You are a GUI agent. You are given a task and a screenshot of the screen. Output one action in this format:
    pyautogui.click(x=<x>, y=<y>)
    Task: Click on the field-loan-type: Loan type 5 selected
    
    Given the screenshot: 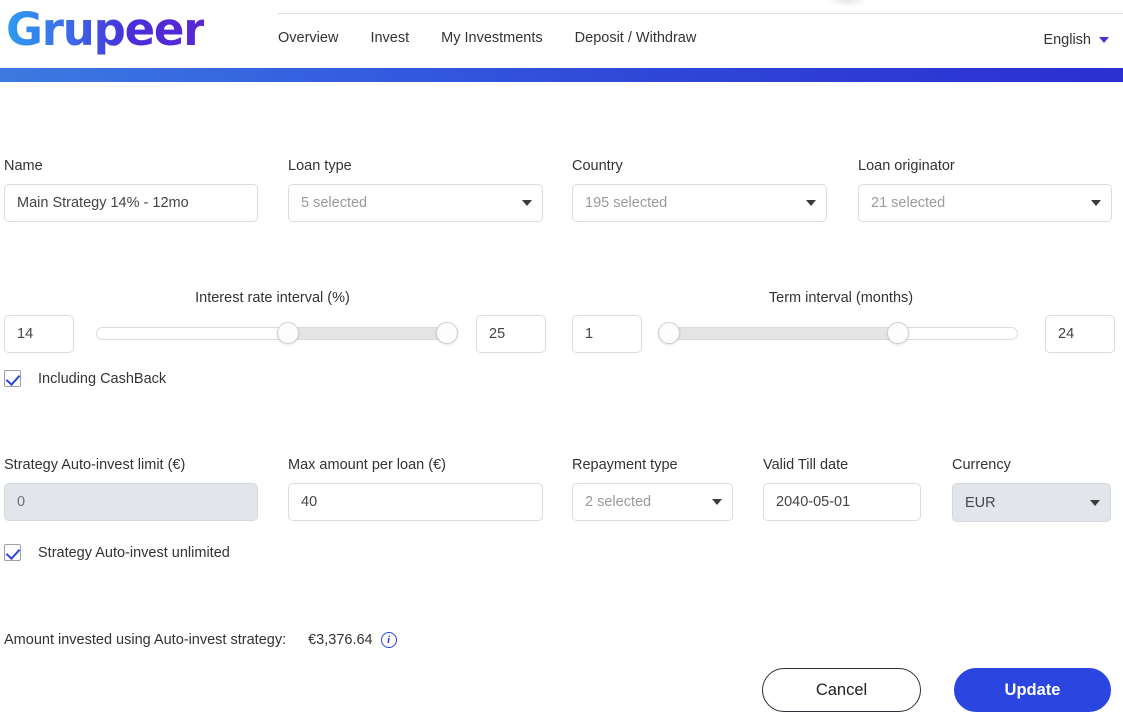 What is the action you would take?
    pyautogui.click(x=415, y=190)
    